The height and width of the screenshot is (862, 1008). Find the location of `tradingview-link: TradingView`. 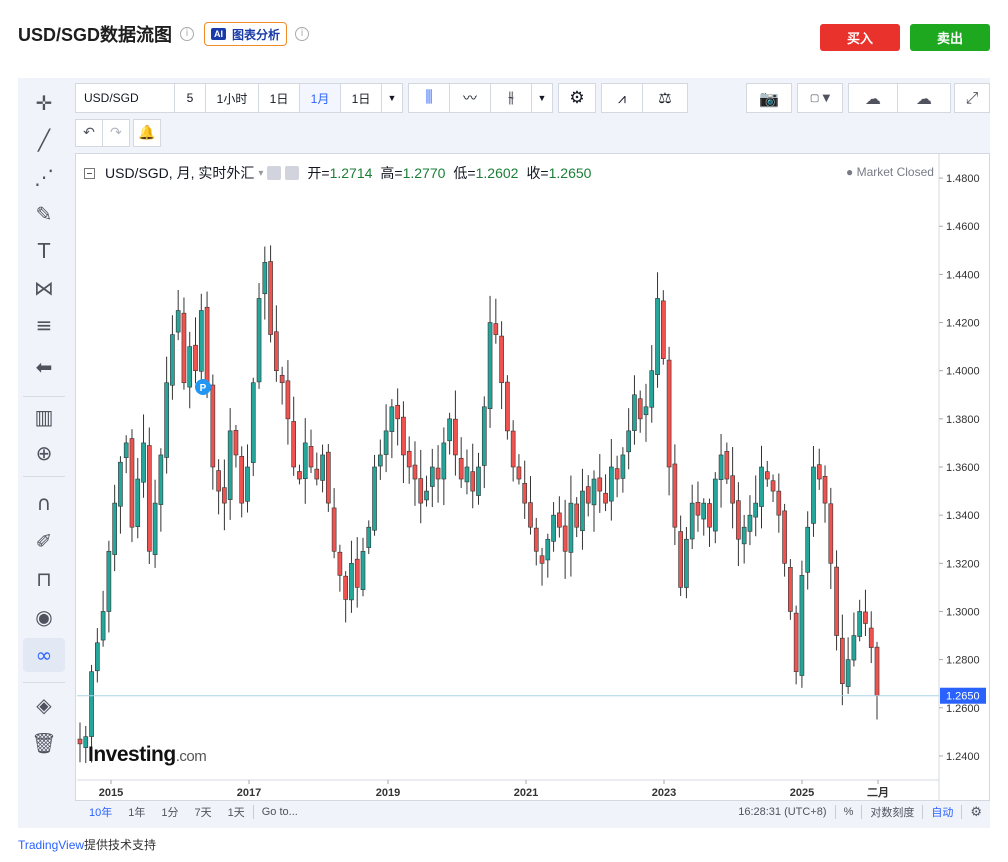

tradingview-link: TradingView is located at coordinates (51, 845).